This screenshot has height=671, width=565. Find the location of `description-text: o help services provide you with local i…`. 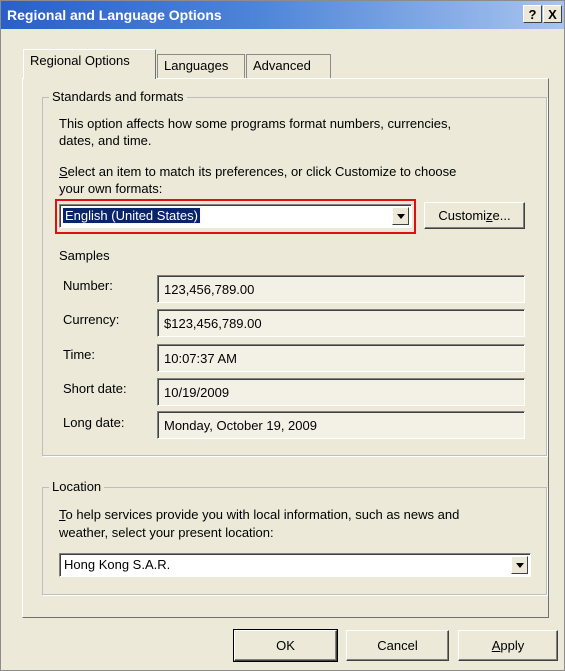

description-text: o help services provide you with local i… is located at coordinates (262, 514).